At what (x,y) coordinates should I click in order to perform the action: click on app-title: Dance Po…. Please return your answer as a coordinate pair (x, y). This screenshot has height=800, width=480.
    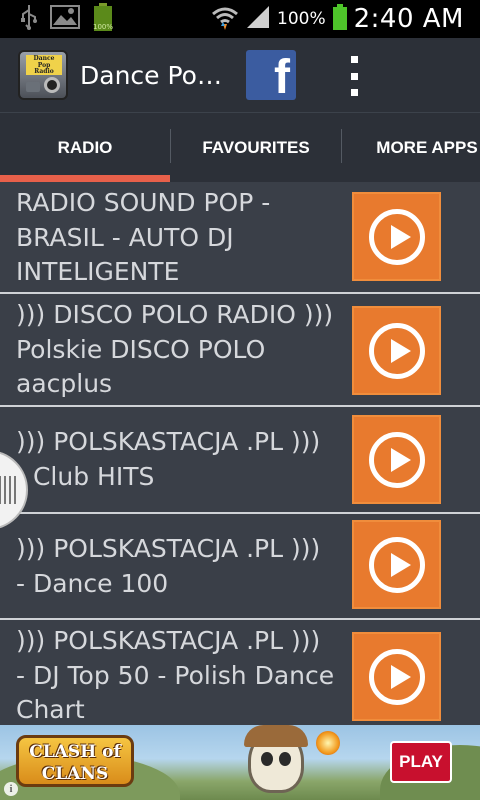
    Looking at the image, I should click on (151, 75).